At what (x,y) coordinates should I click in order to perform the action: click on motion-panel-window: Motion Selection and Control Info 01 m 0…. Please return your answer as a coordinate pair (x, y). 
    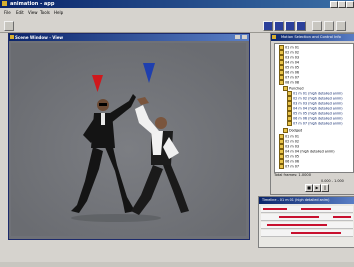
    Looking at the image, I should click on (312, 114).